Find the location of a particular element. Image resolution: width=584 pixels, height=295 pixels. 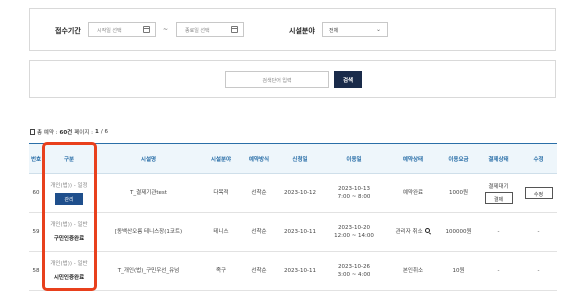

chevron-down-icon: ⌄ is located at coordinates (378, 29).